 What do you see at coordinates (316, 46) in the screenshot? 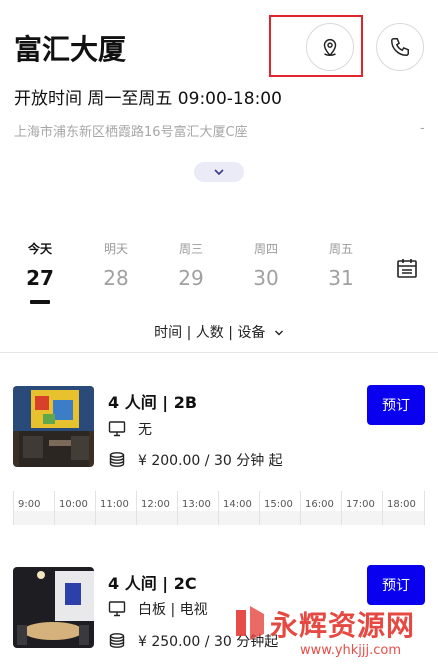
I see `highlight-box` at bounding box center [316, 46].